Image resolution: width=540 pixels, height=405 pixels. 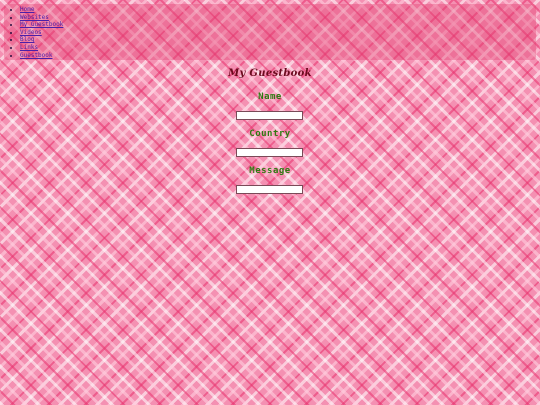 I want to click on nav-link-videos: Videos, so click(x=31, y=32).